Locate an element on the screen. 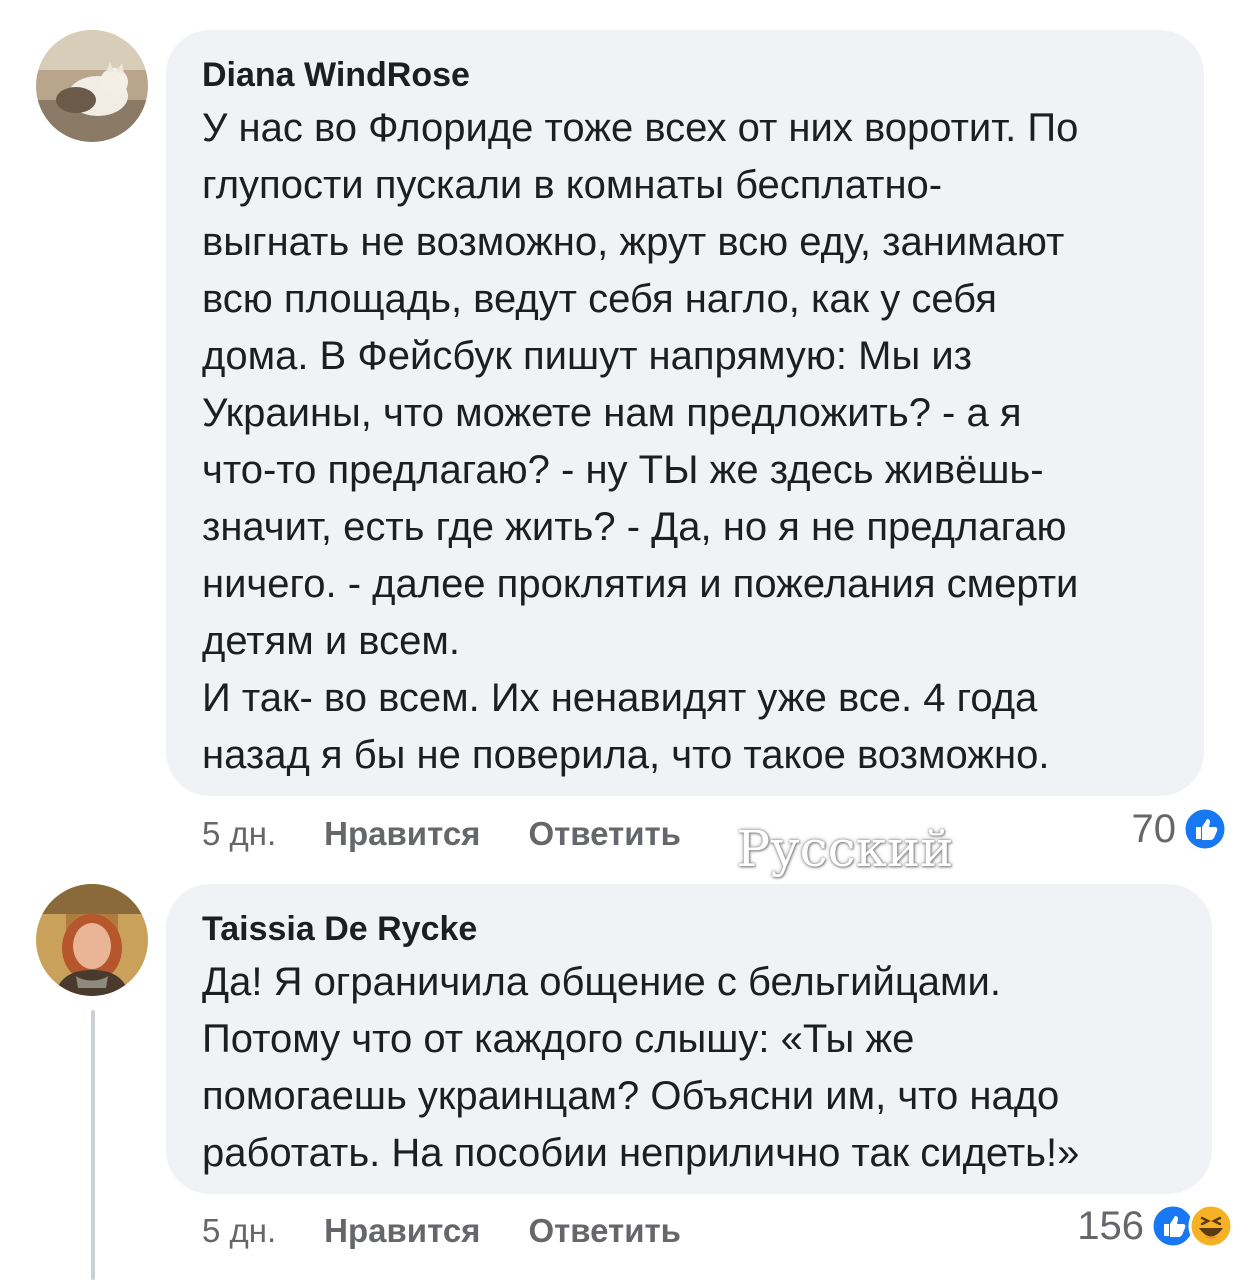 The image size is (1250, 1280). reaction-summary: 156 is located at coordinates (1155, 1226).